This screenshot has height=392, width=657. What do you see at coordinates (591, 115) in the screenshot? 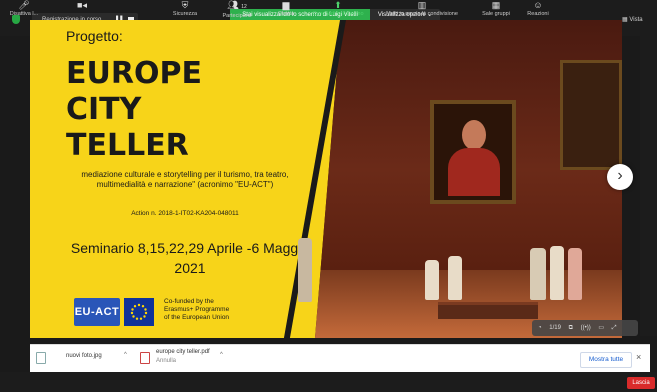
I see `side-painting` at bounding box center [591, 115].